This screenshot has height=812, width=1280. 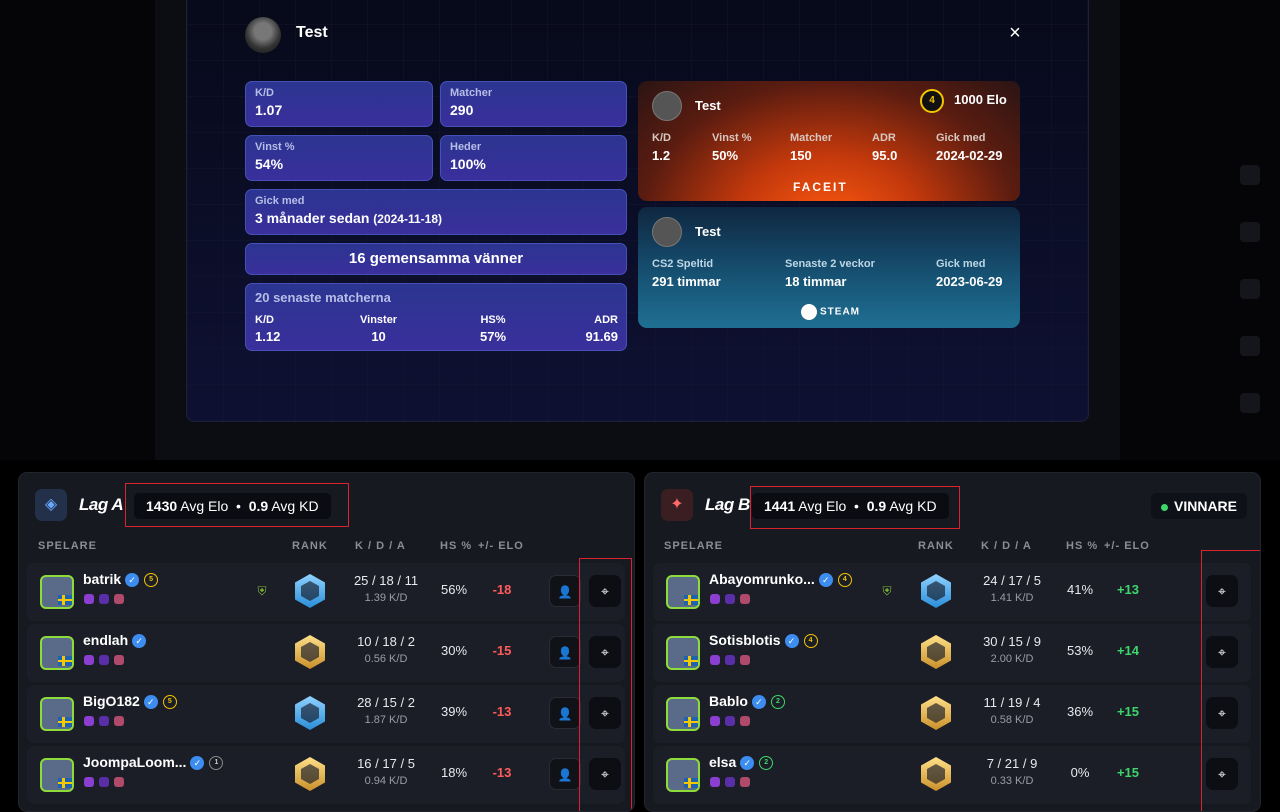 What do you see at coordinates (389, 702) in the screenshot?
I see `deaths: 15` at bounding box center [389, 702].